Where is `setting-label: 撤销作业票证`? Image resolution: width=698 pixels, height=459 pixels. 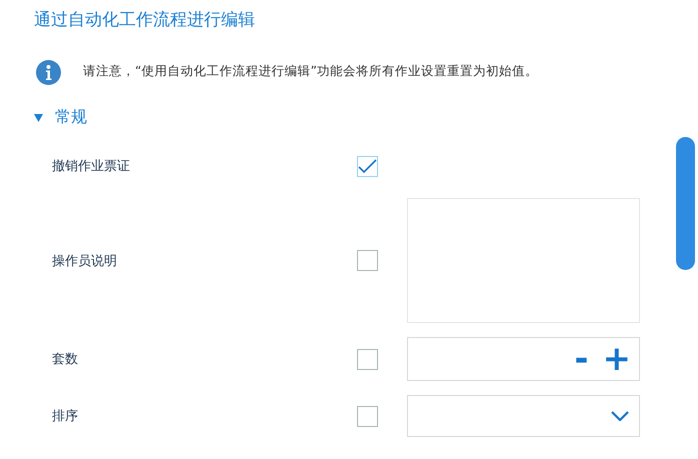
setting-label: 撤销作业票证 is located at coordinates (91, 166).